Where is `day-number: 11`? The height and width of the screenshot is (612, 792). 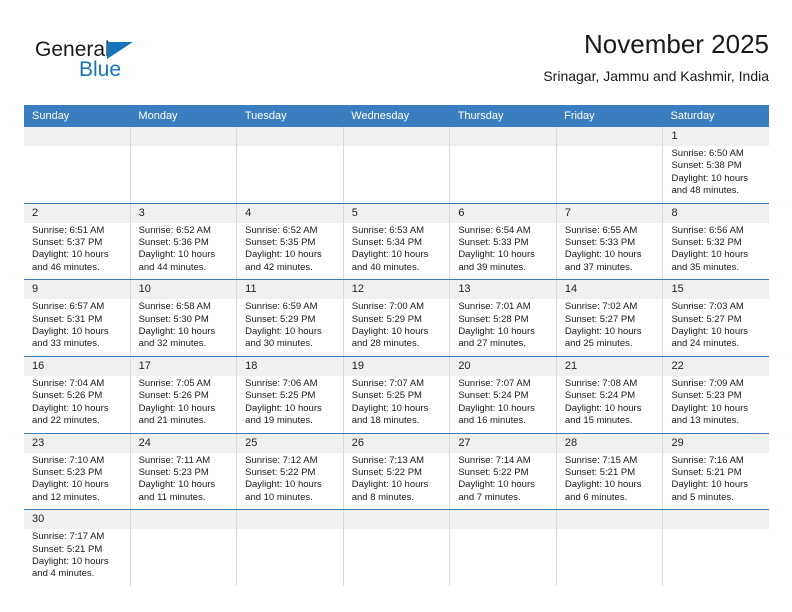
day-number: 11 is located at coordinates (290, 290).